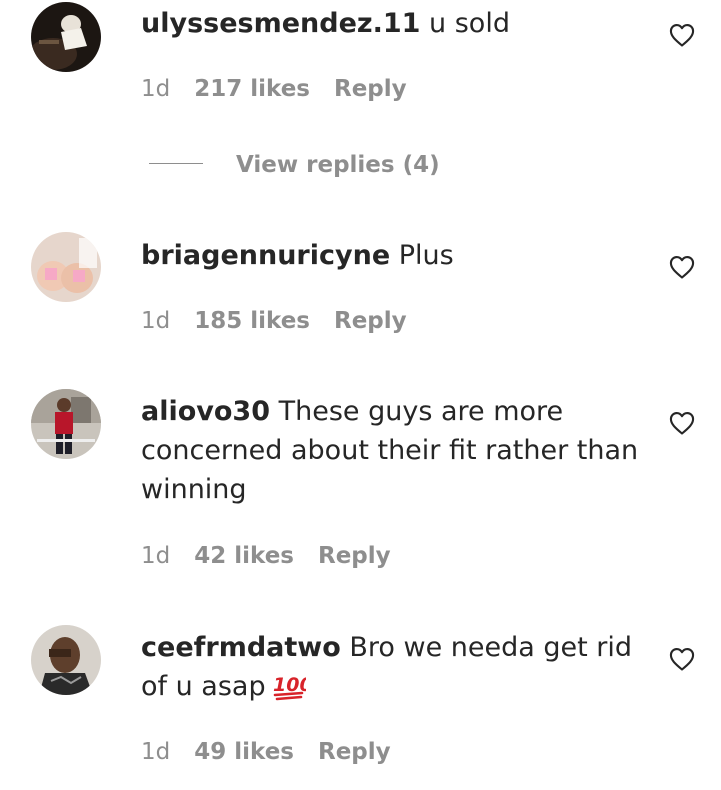 The width and height of the screenshot is (721, 790). What do you see at coordinates (265, 255) in the screenshot?
I see `comment-username: briagennuricyne` at bounding box center [265, 255].